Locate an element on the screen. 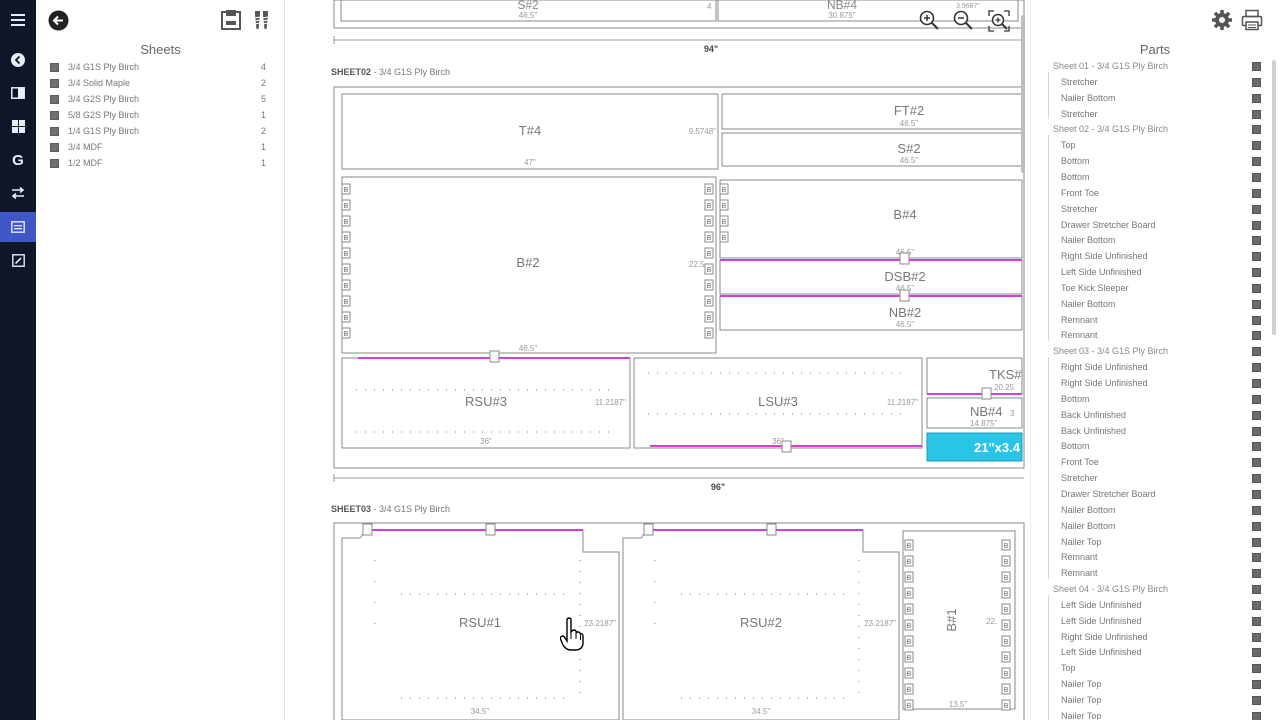 This screenshot has width=1280, height=720. sheet-item: 1/2 MDF 1 is located at coordinates (158, 164).